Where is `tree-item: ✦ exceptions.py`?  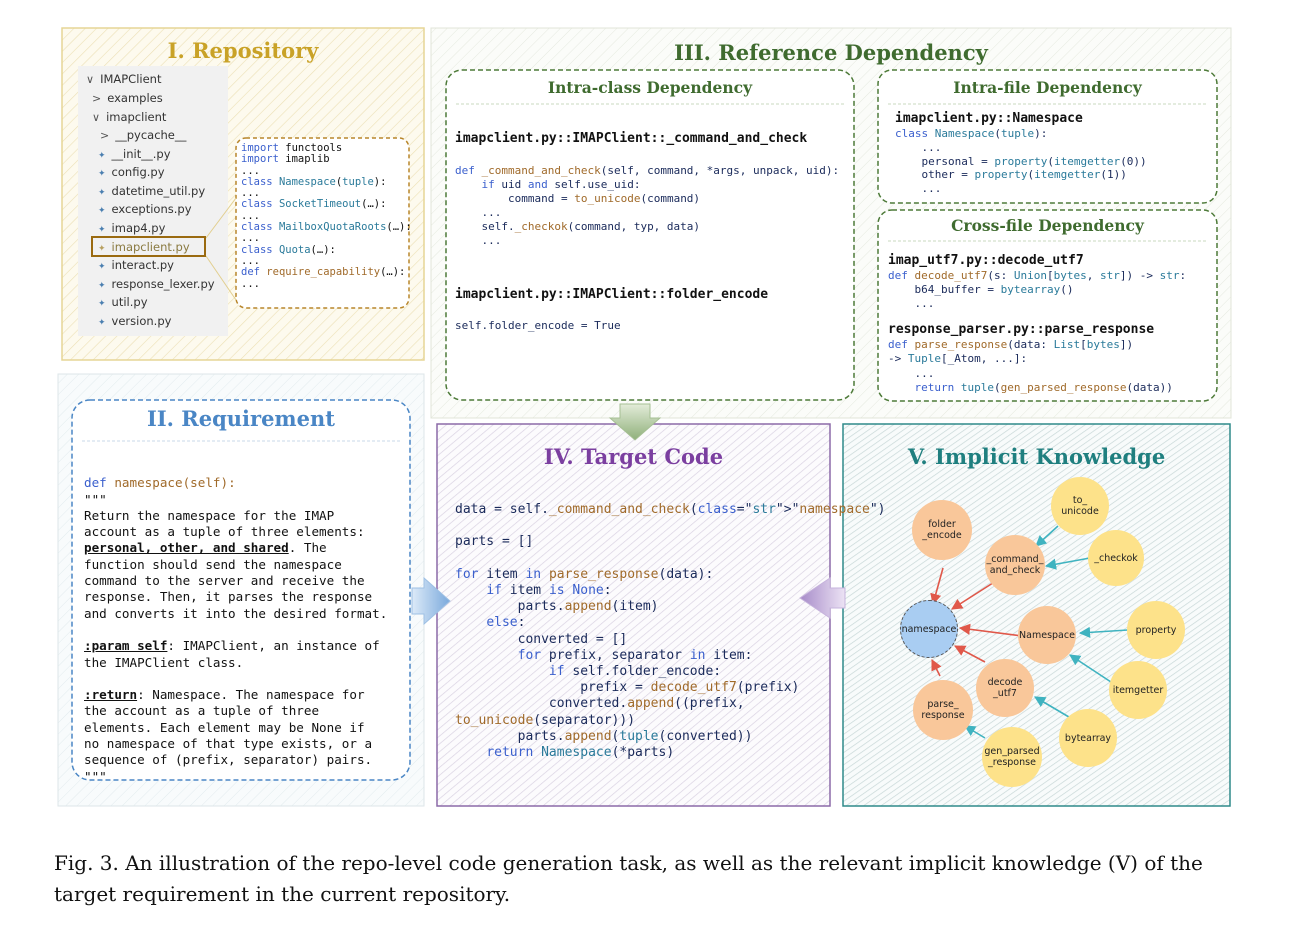
tree-item: ✦ exceptions.py is located at coordinates (145, 209).